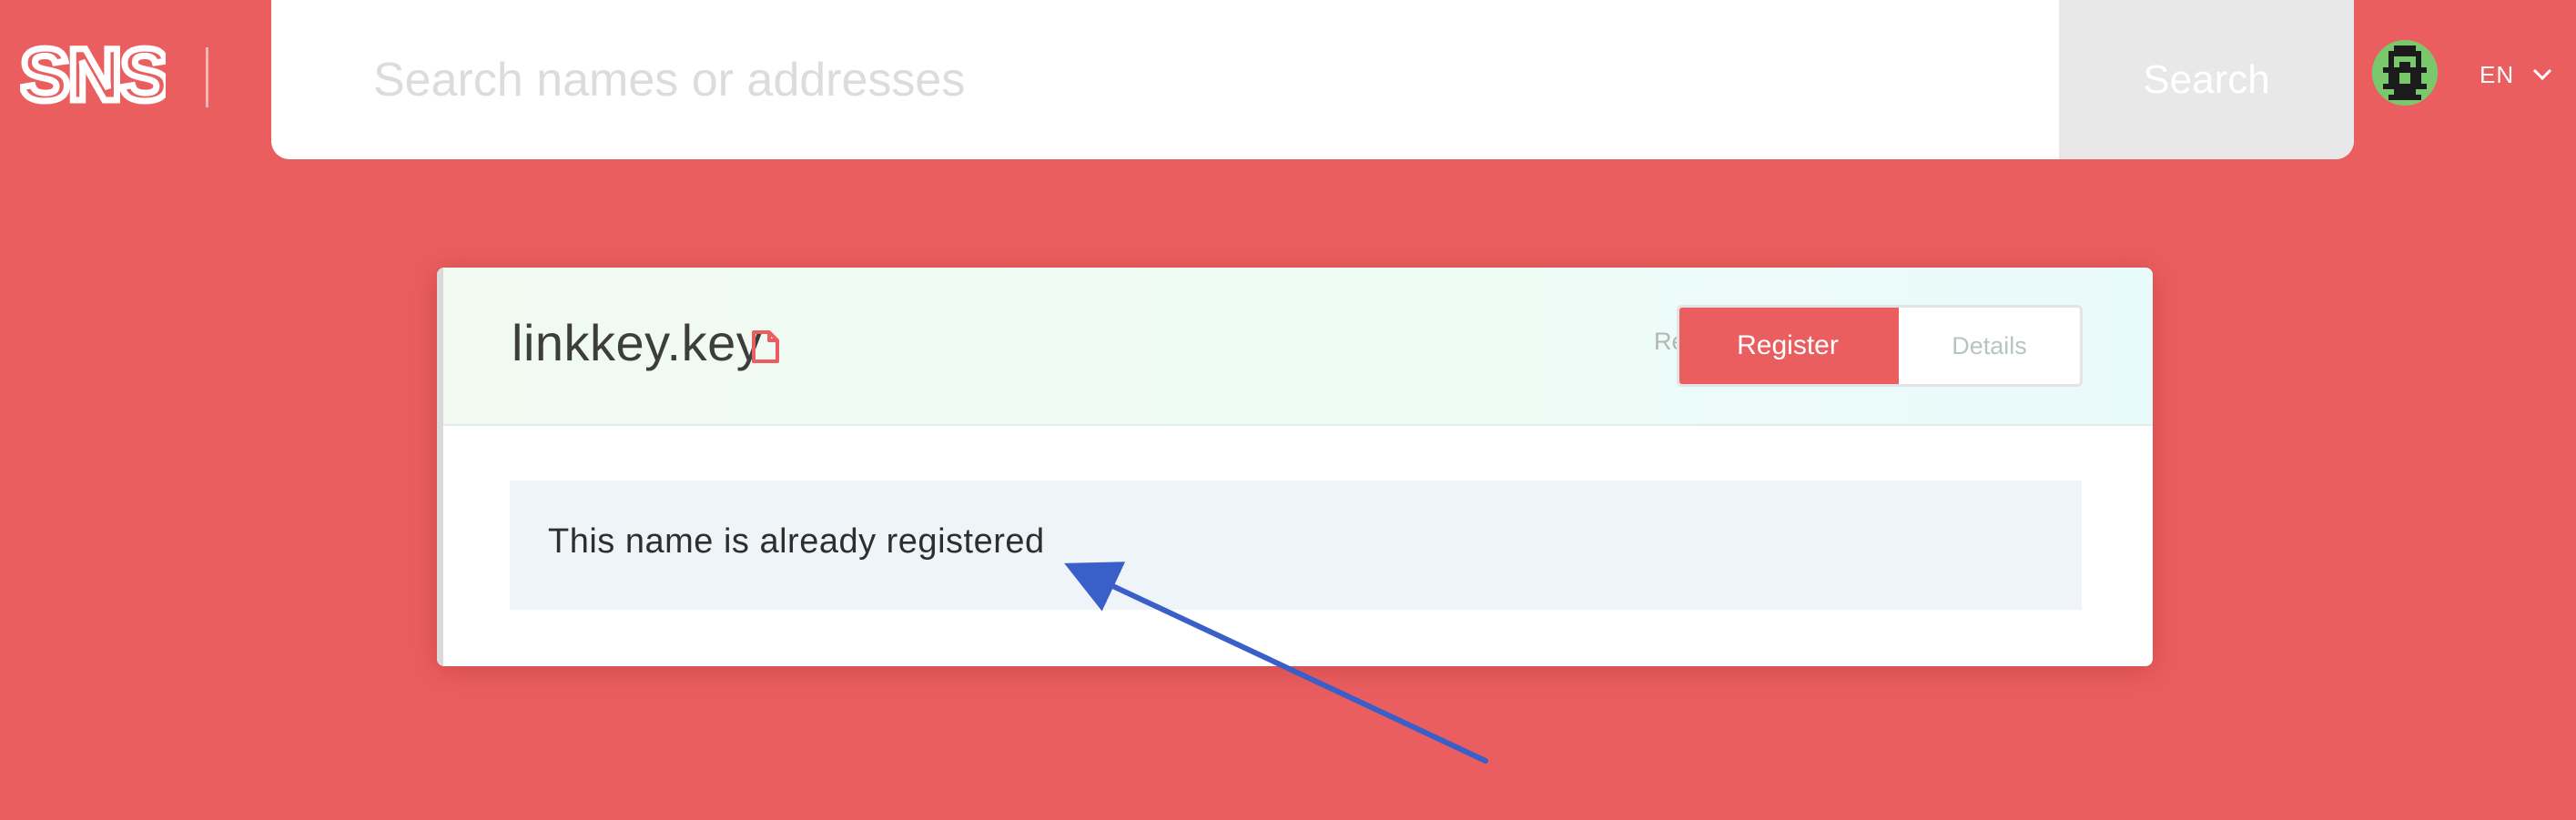 The height and width of the screenshot is (820, 2576). What do you see at coordinates (93, 74) in the screenshot?
I see `svg-text: SNS` at bounding box center [93, 74].